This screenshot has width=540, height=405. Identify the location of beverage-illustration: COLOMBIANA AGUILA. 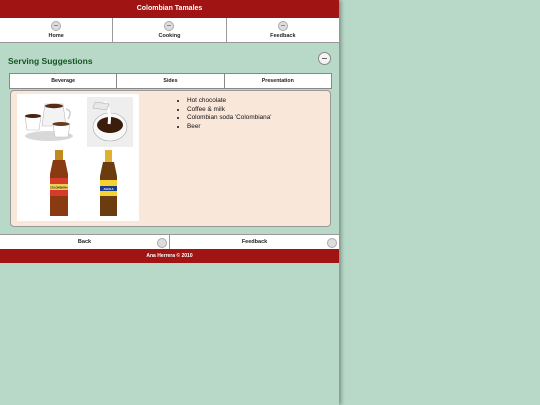
(78, 156).